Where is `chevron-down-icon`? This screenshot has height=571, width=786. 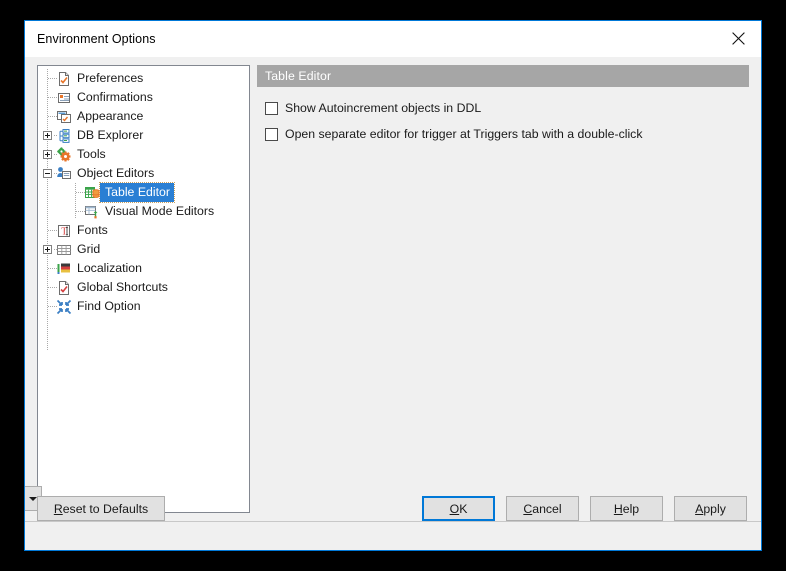 chevron-down-icon is located at coordinates (33, 498).